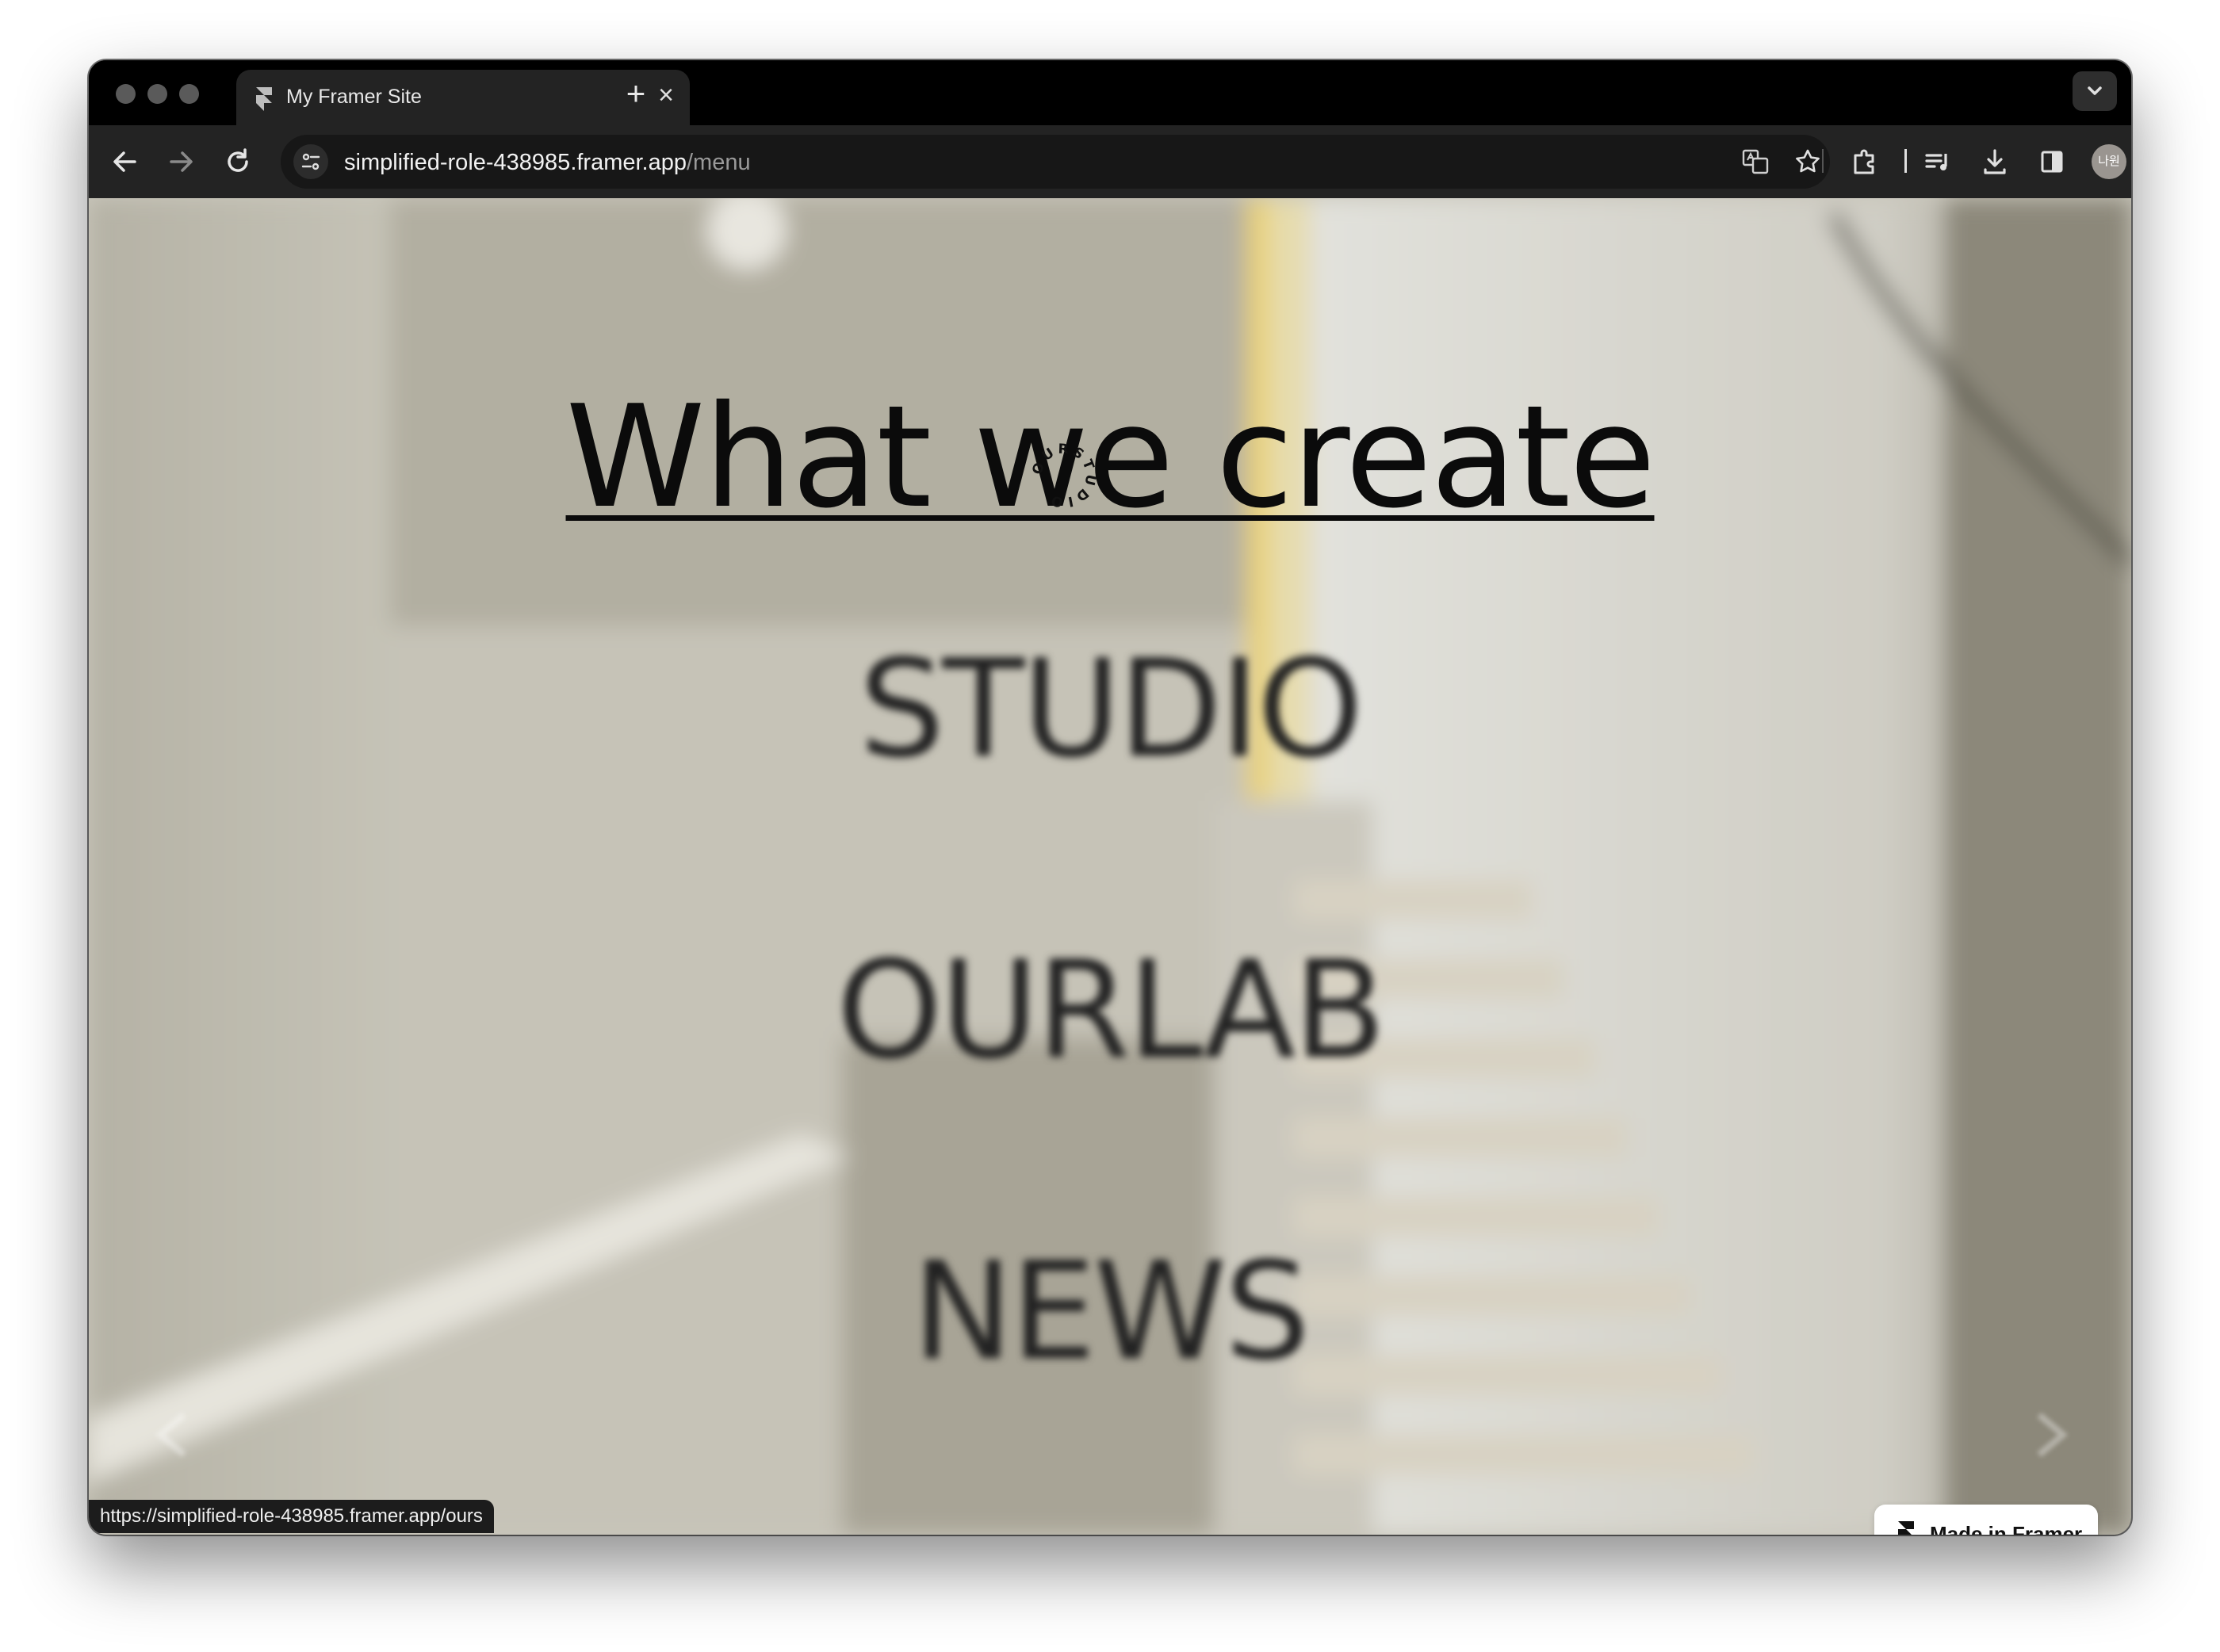 The height and width of the screenshot is (1652, 2220). What do you see at coordinates (1110, 1312) in the screenshot?
I see `menu-item-news: NEWS` at bounding box center [1110, 1312].